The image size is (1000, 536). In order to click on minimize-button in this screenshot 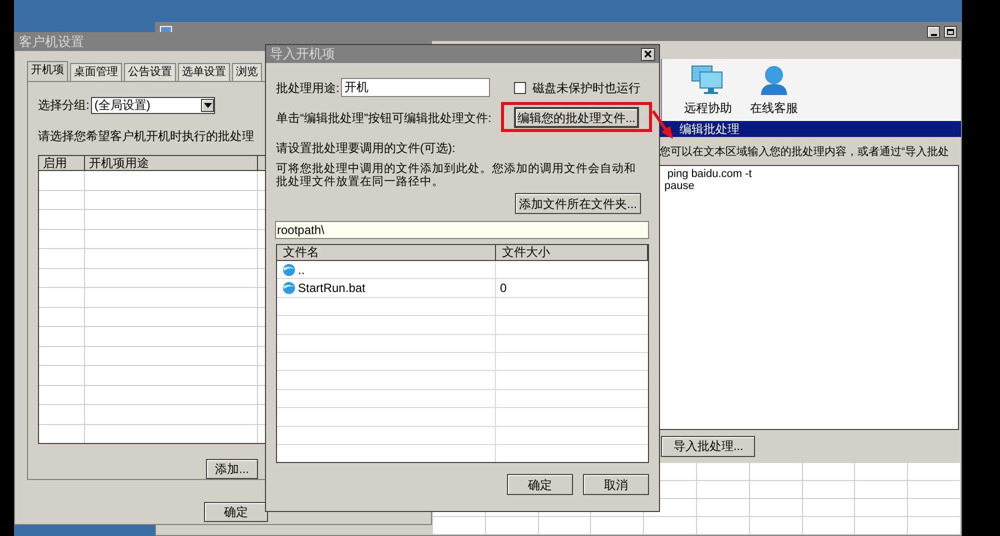, I will do `click(933, 32)`.